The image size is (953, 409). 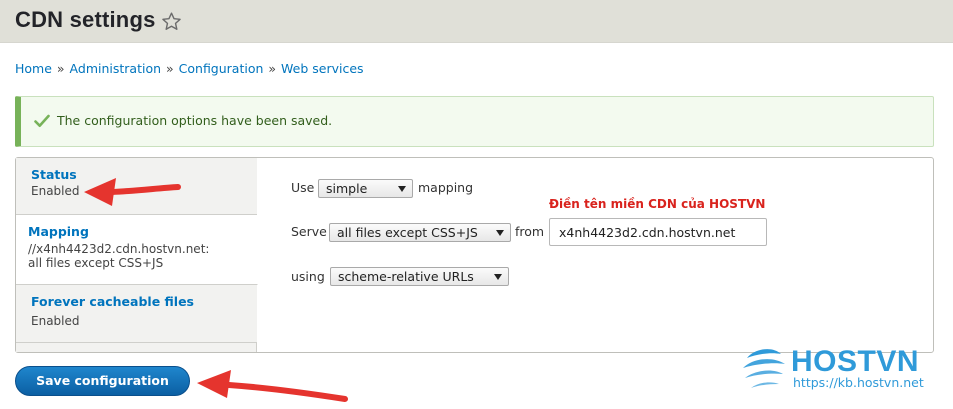 I want to click on url-scheme-value: scheme-relative URLs, so click(x=406, y=276).